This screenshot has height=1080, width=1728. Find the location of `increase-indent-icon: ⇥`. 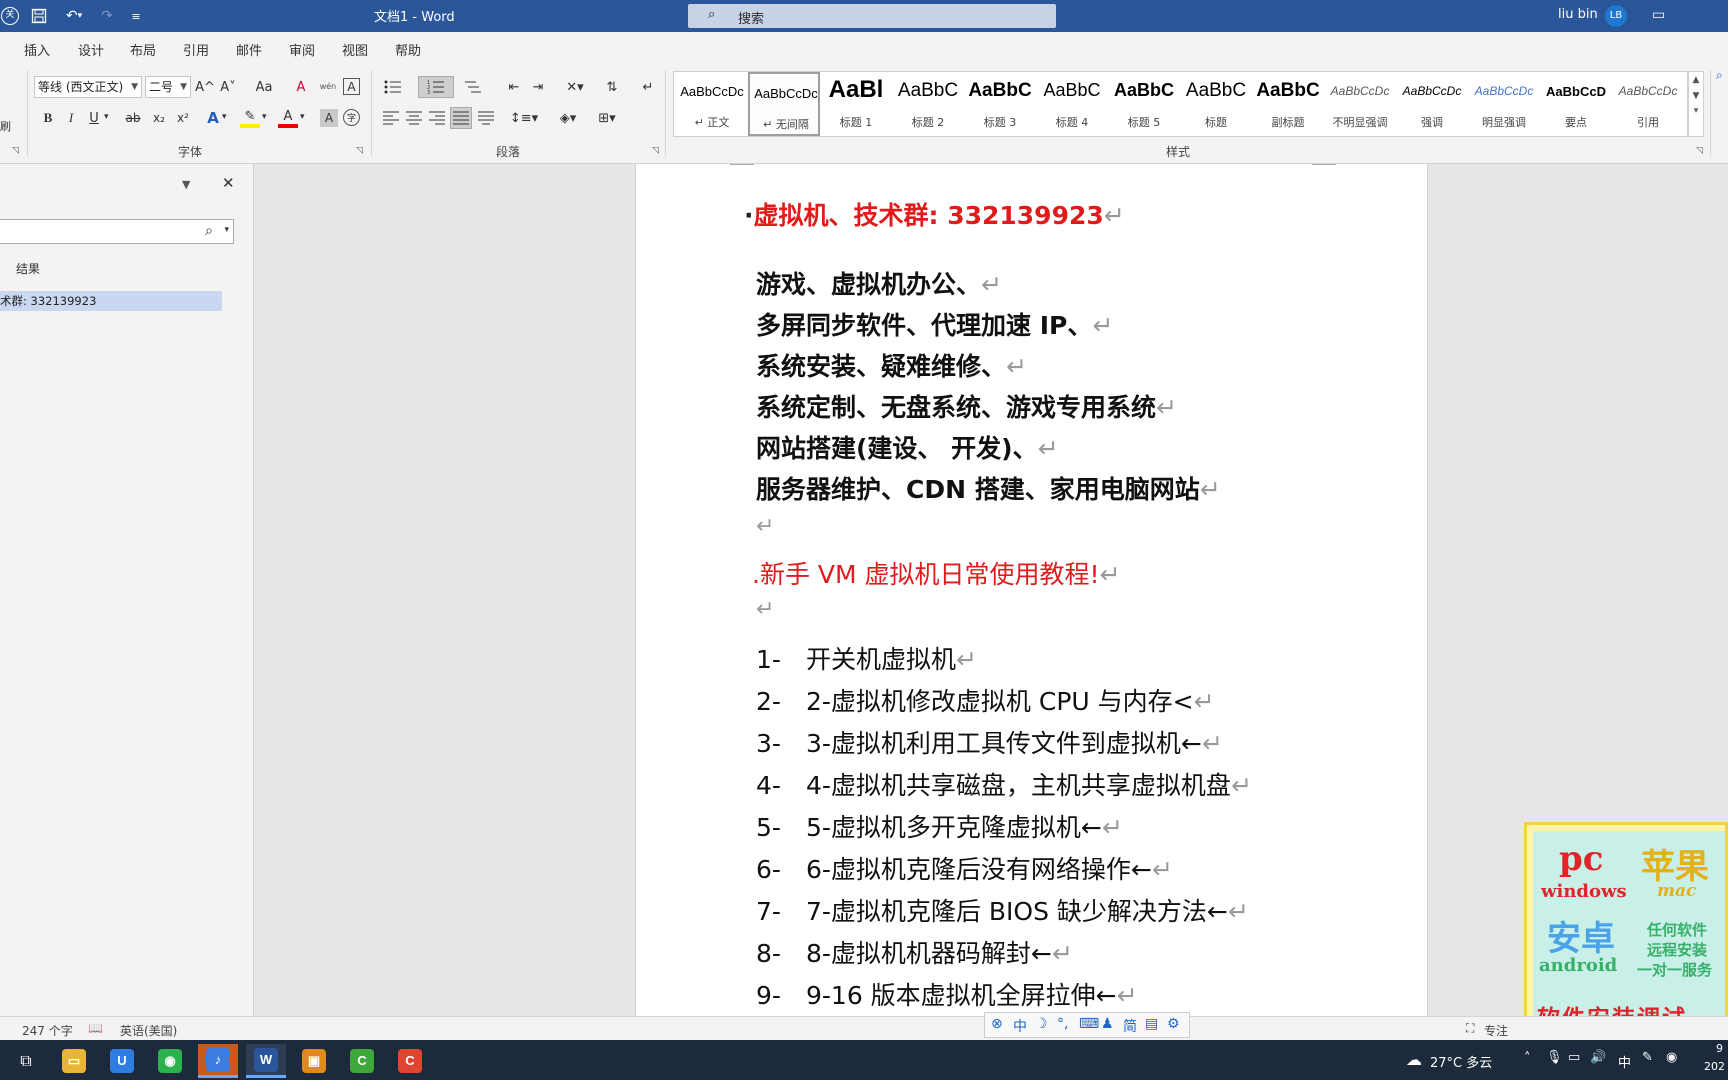

increase-indent-icon: ⇥ is located at coordinates (538, 87).